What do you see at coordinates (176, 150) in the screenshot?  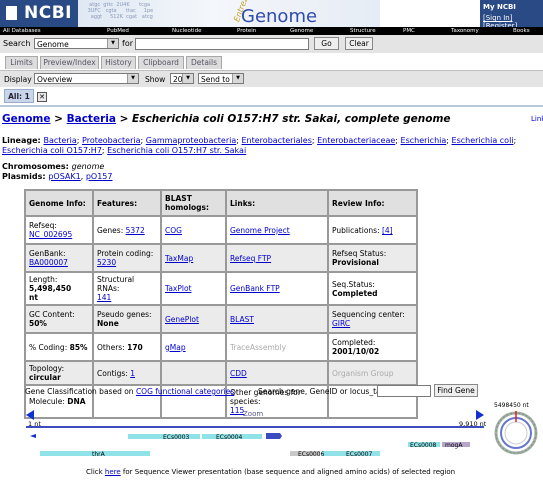 I see `lineage-link: Escherichia coli O157:H7 str. Sakai` at bounding box center [176, 150].